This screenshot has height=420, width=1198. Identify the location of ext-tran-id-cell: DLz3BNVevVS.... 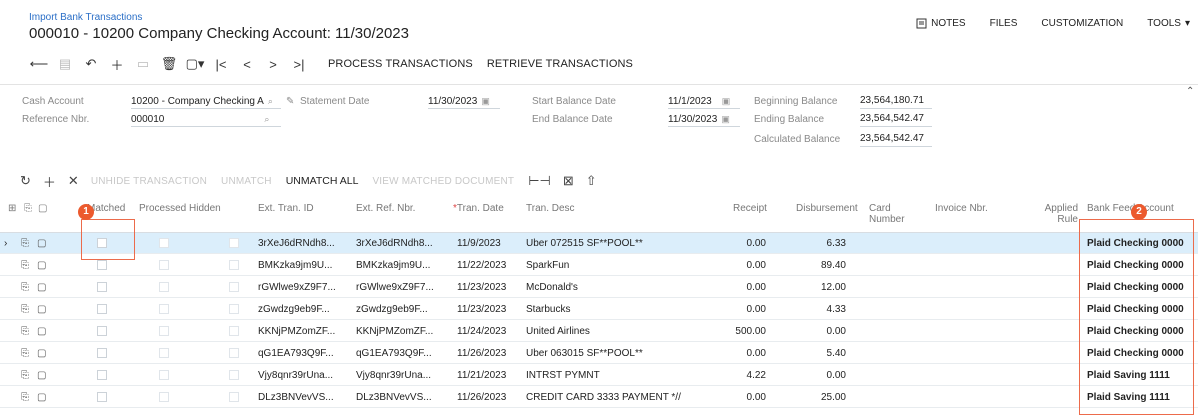
(296, 397).